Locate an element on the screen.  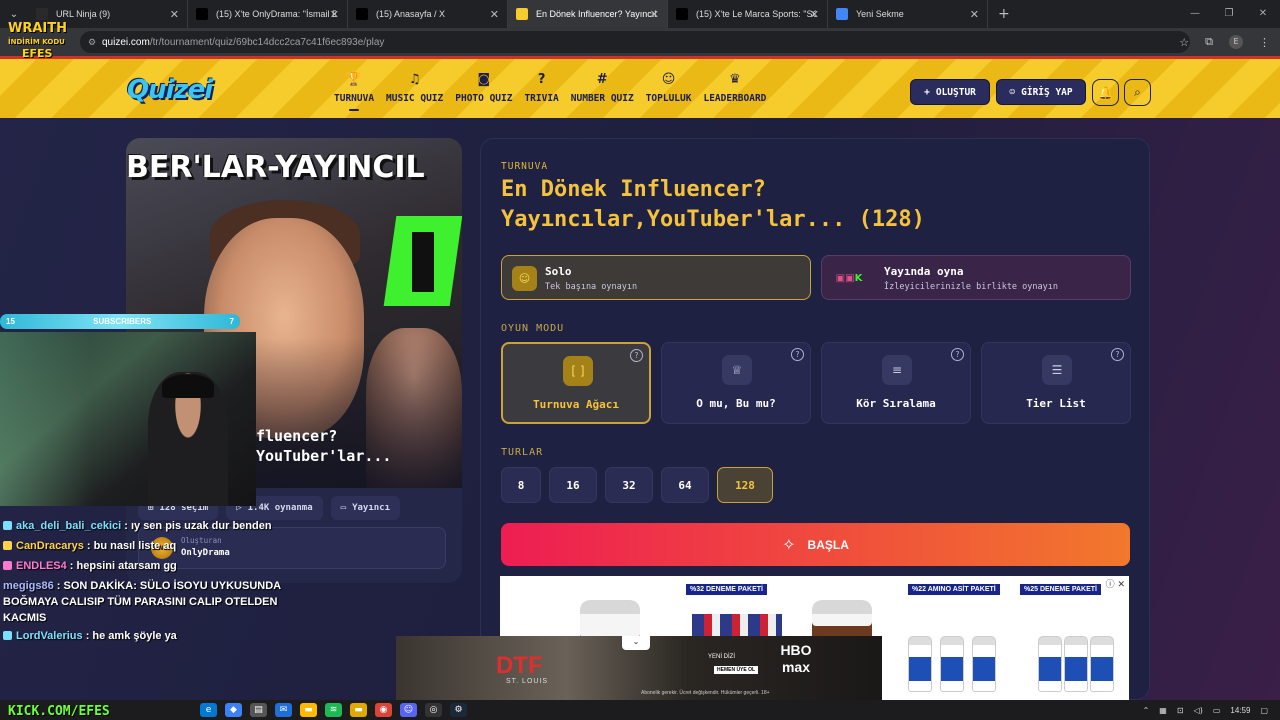
thumbnail-title-line-1: fluencer? is located at coordinates (297, 436).